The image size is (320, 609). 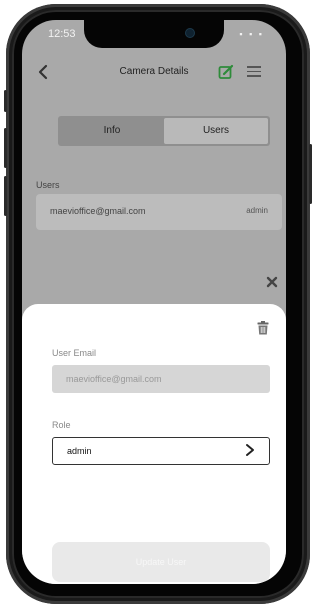 I want to click on user-email-field: maevioffice@gmail.com, so click(x=161, y=379).